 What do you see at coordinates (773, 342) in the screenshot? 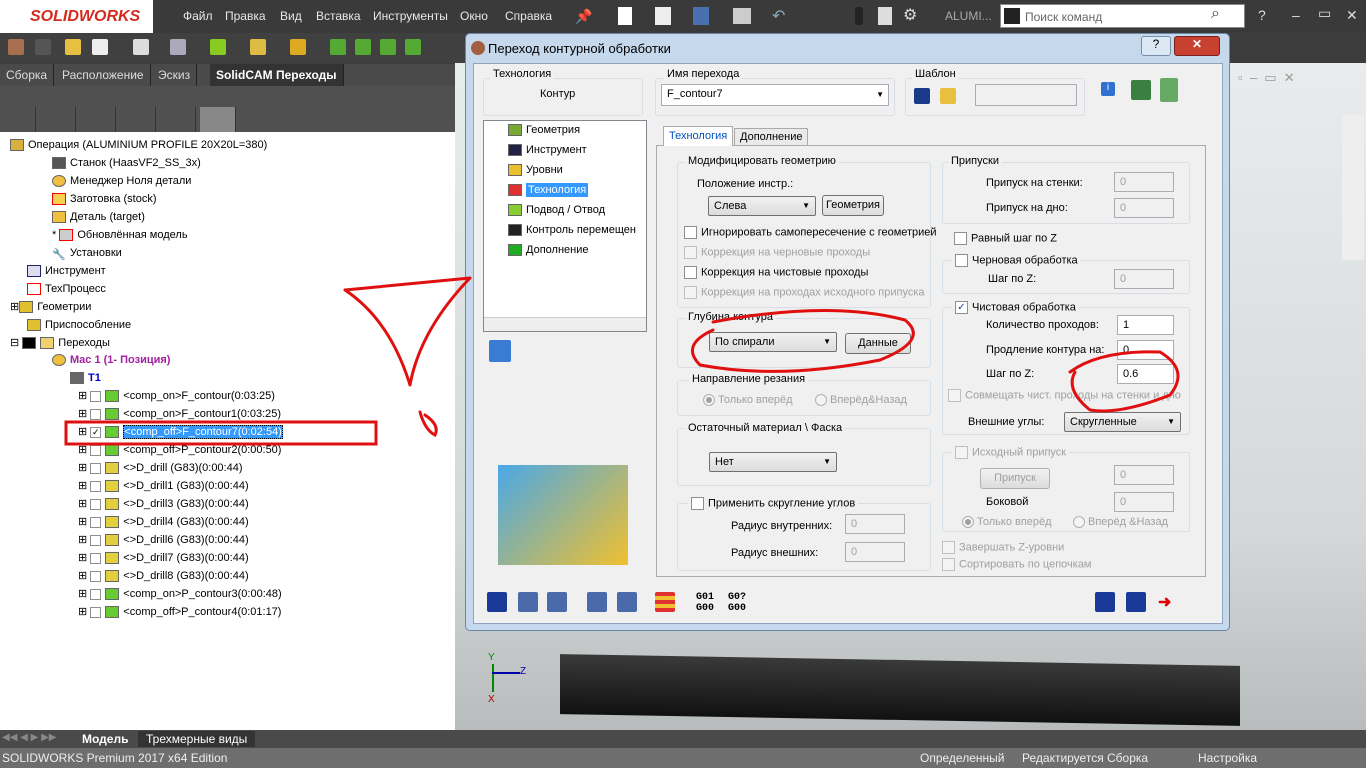
I see `contour-depth-select: По спирали` at bounding box center [773, 342].